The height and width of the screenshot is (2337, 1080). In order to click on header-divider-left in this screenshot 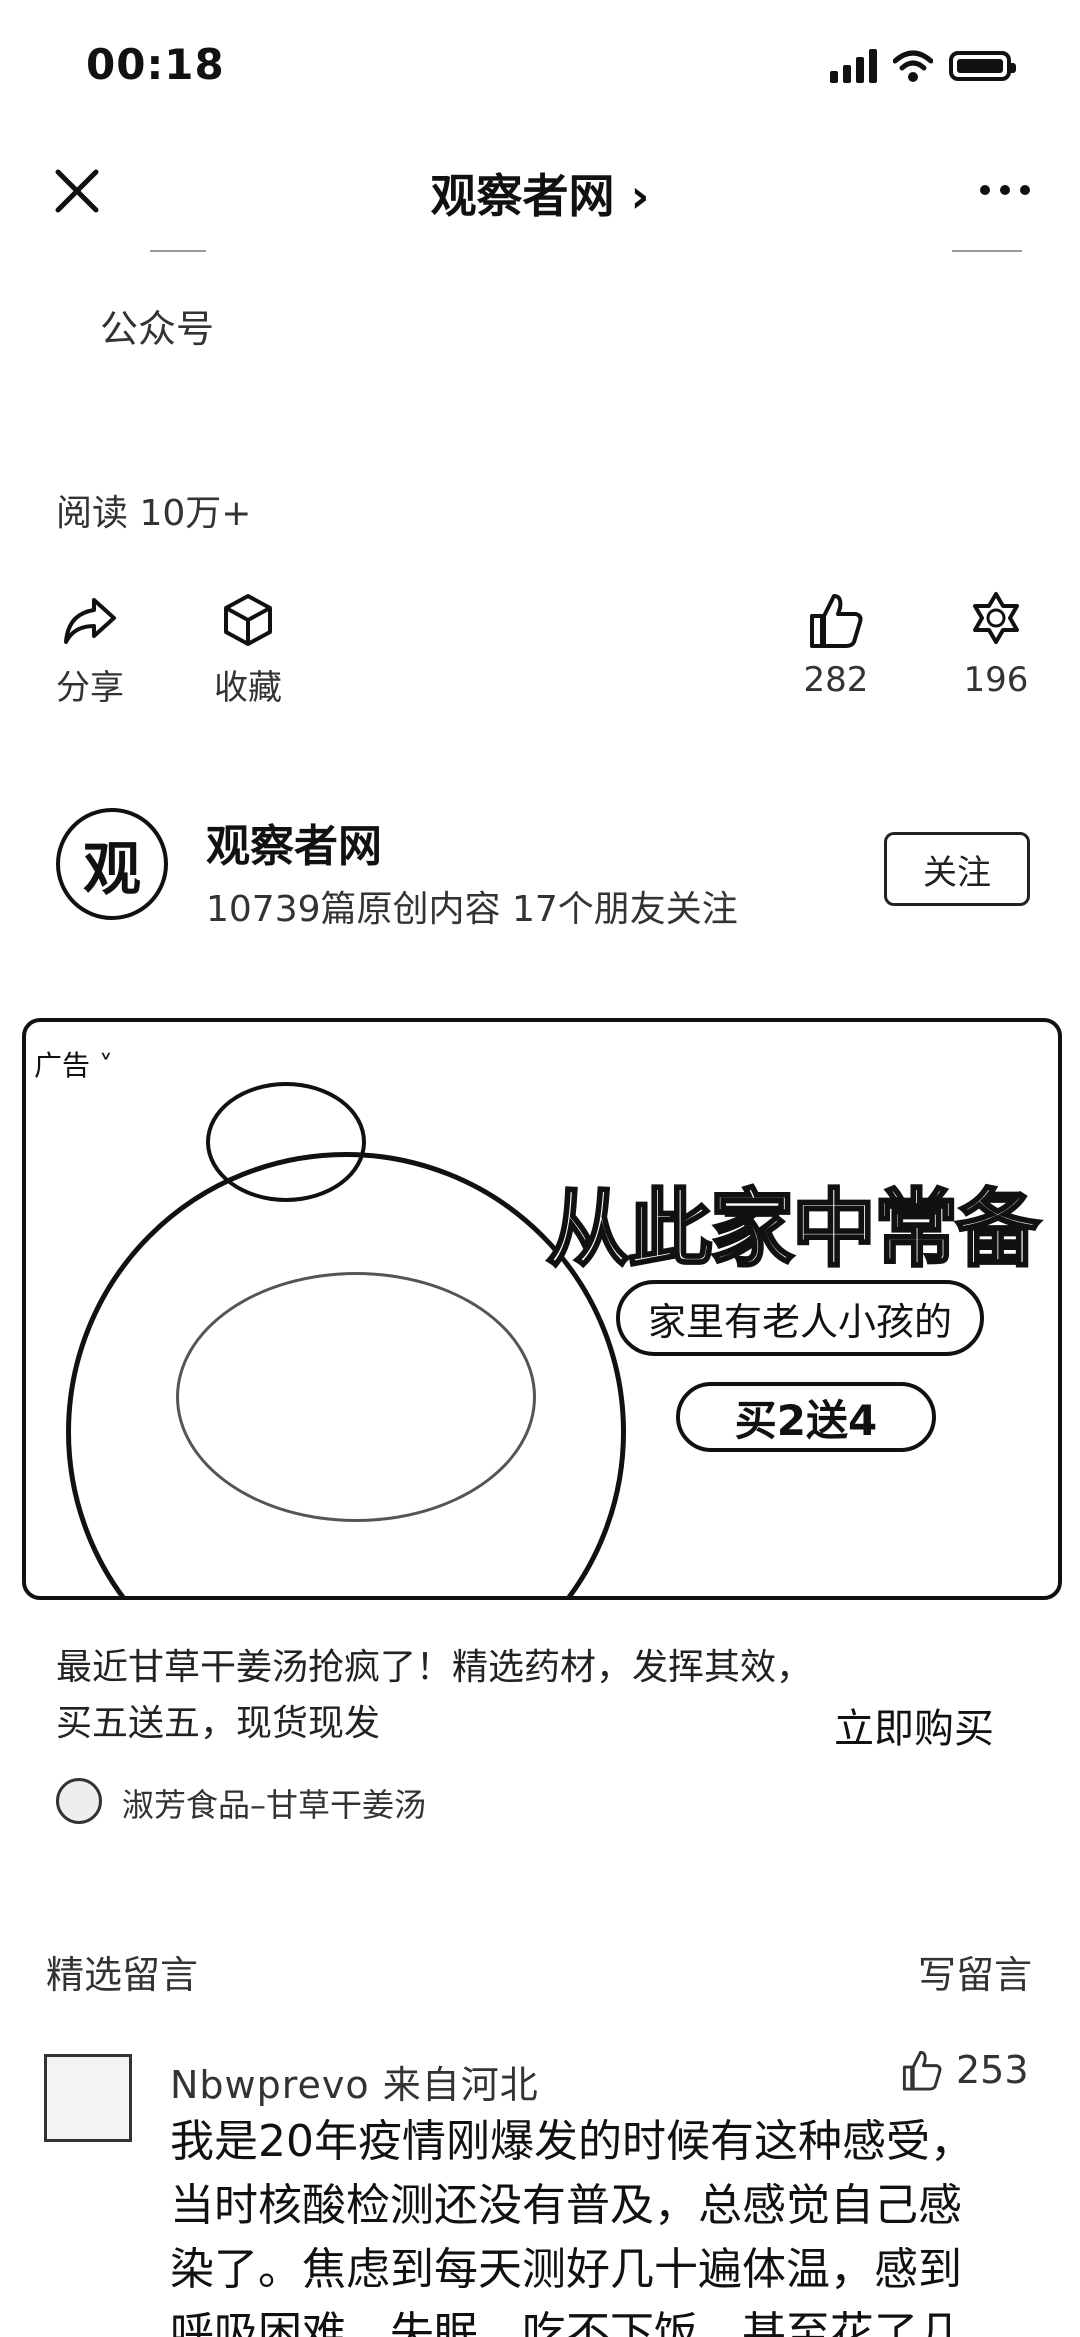, I will do `click(178, 251)`.